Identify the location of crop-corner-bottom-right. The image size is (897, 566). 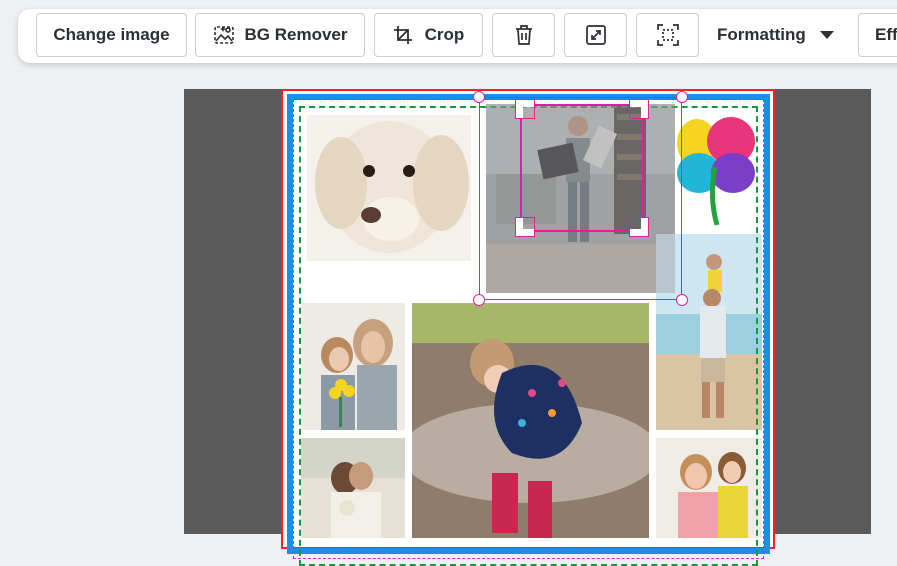
(639, 227).